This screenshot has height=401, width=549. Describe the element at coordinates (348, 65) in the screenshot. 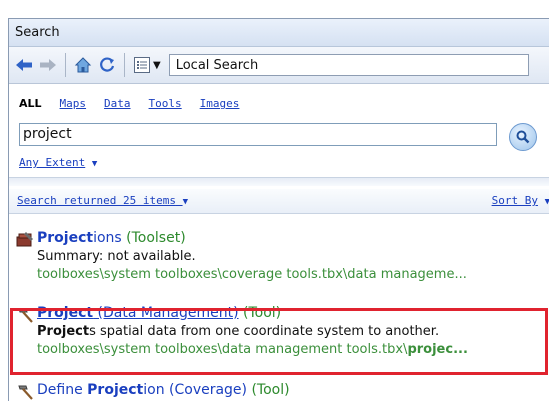

I see `search-scope-field: Local Search` at that location.